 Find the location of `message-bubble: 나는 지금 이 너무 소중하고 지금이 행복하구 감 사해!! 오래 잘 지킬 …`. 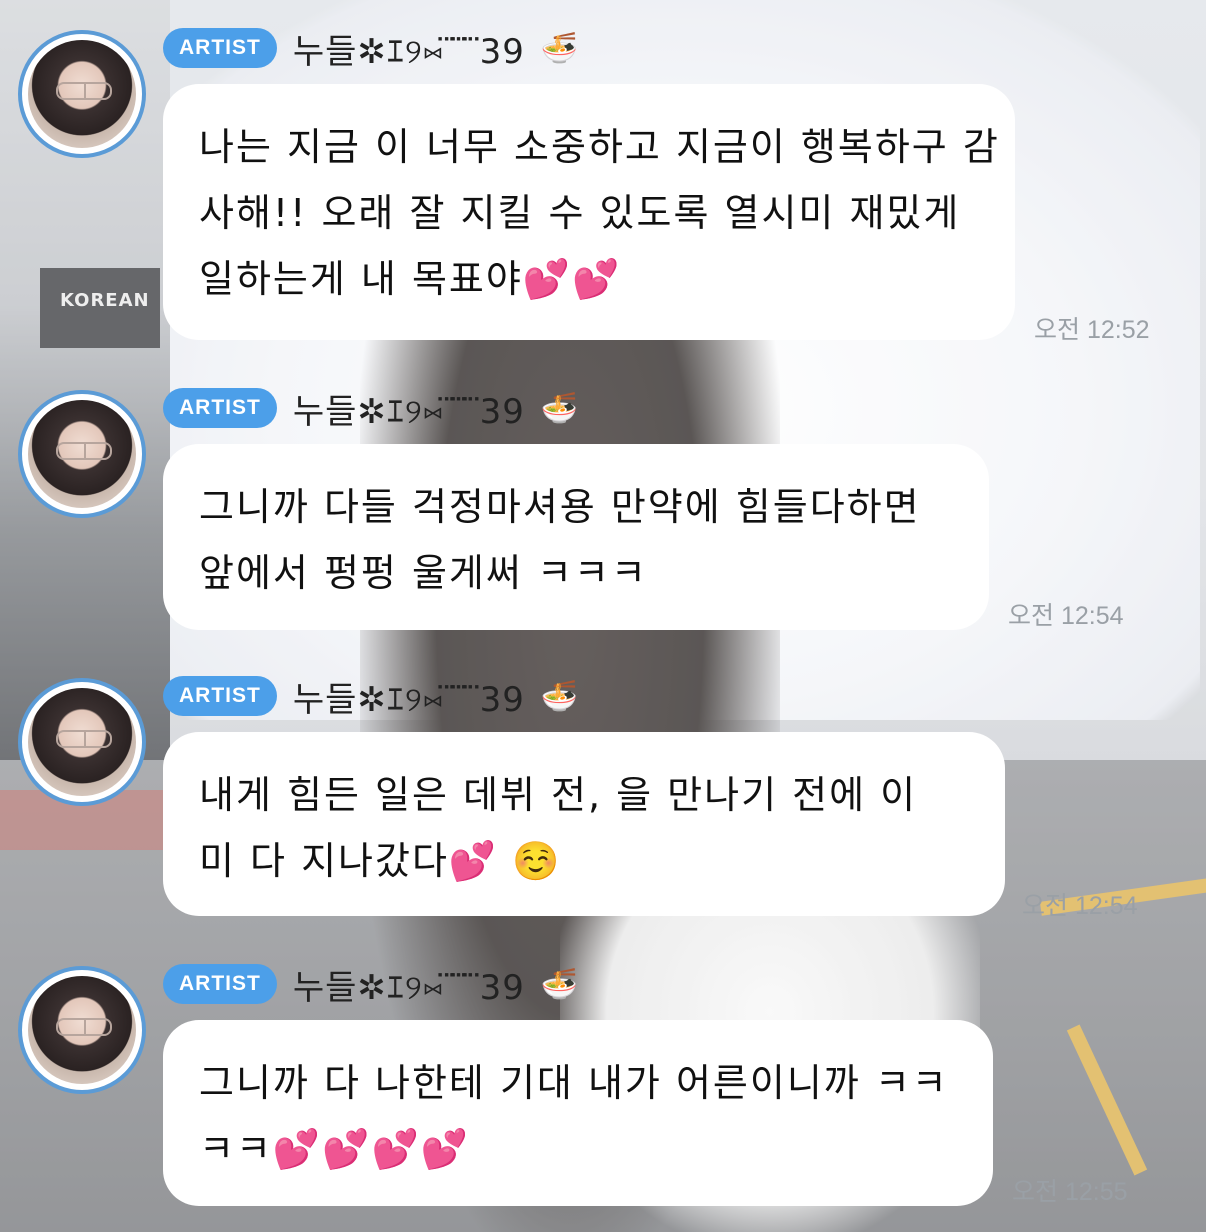

message-bubble: 나는 지금 이 너무 소중하고 지금이 행복하구 감 사해!! 오래 잘 지킬 … is located at coordinates (589, 212).